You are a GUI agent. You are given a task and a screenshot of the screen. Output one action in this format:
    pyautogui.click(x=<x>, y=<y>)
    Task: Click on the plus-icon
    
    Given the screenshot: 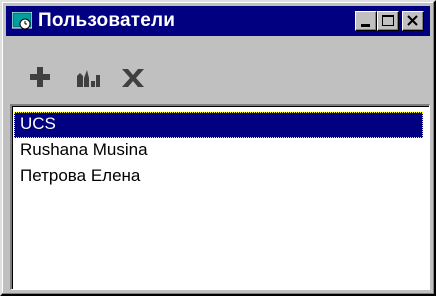 What is the action you would take?
    pyautogui.click(x=40, y=77)
    